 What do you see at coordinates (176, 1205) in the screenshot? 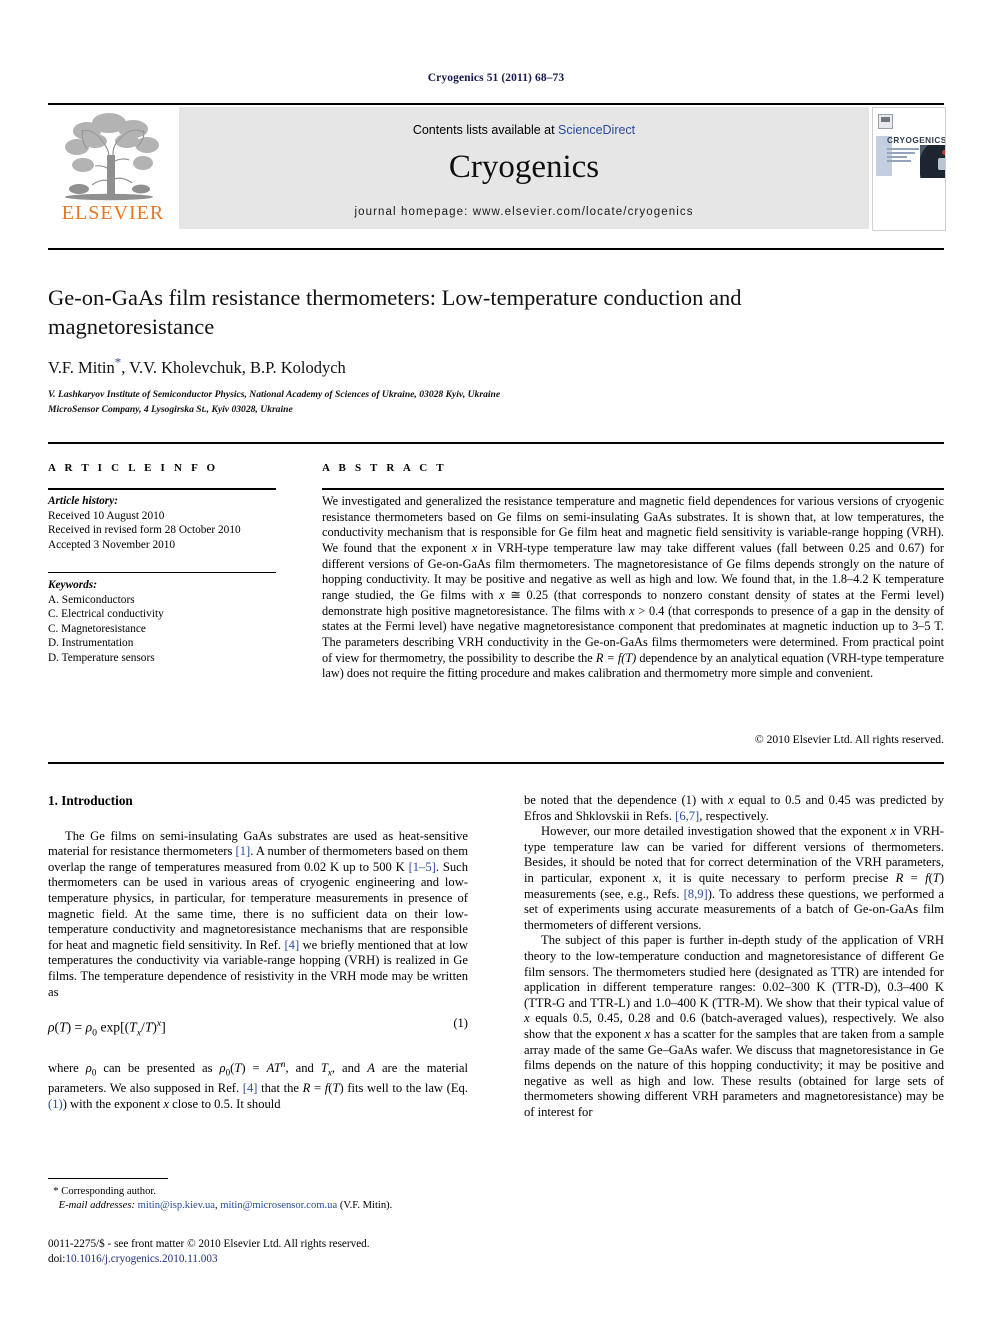
I see `email-link-1: mitin@isp.kiev.ua` at bounding box center [176, 1205].